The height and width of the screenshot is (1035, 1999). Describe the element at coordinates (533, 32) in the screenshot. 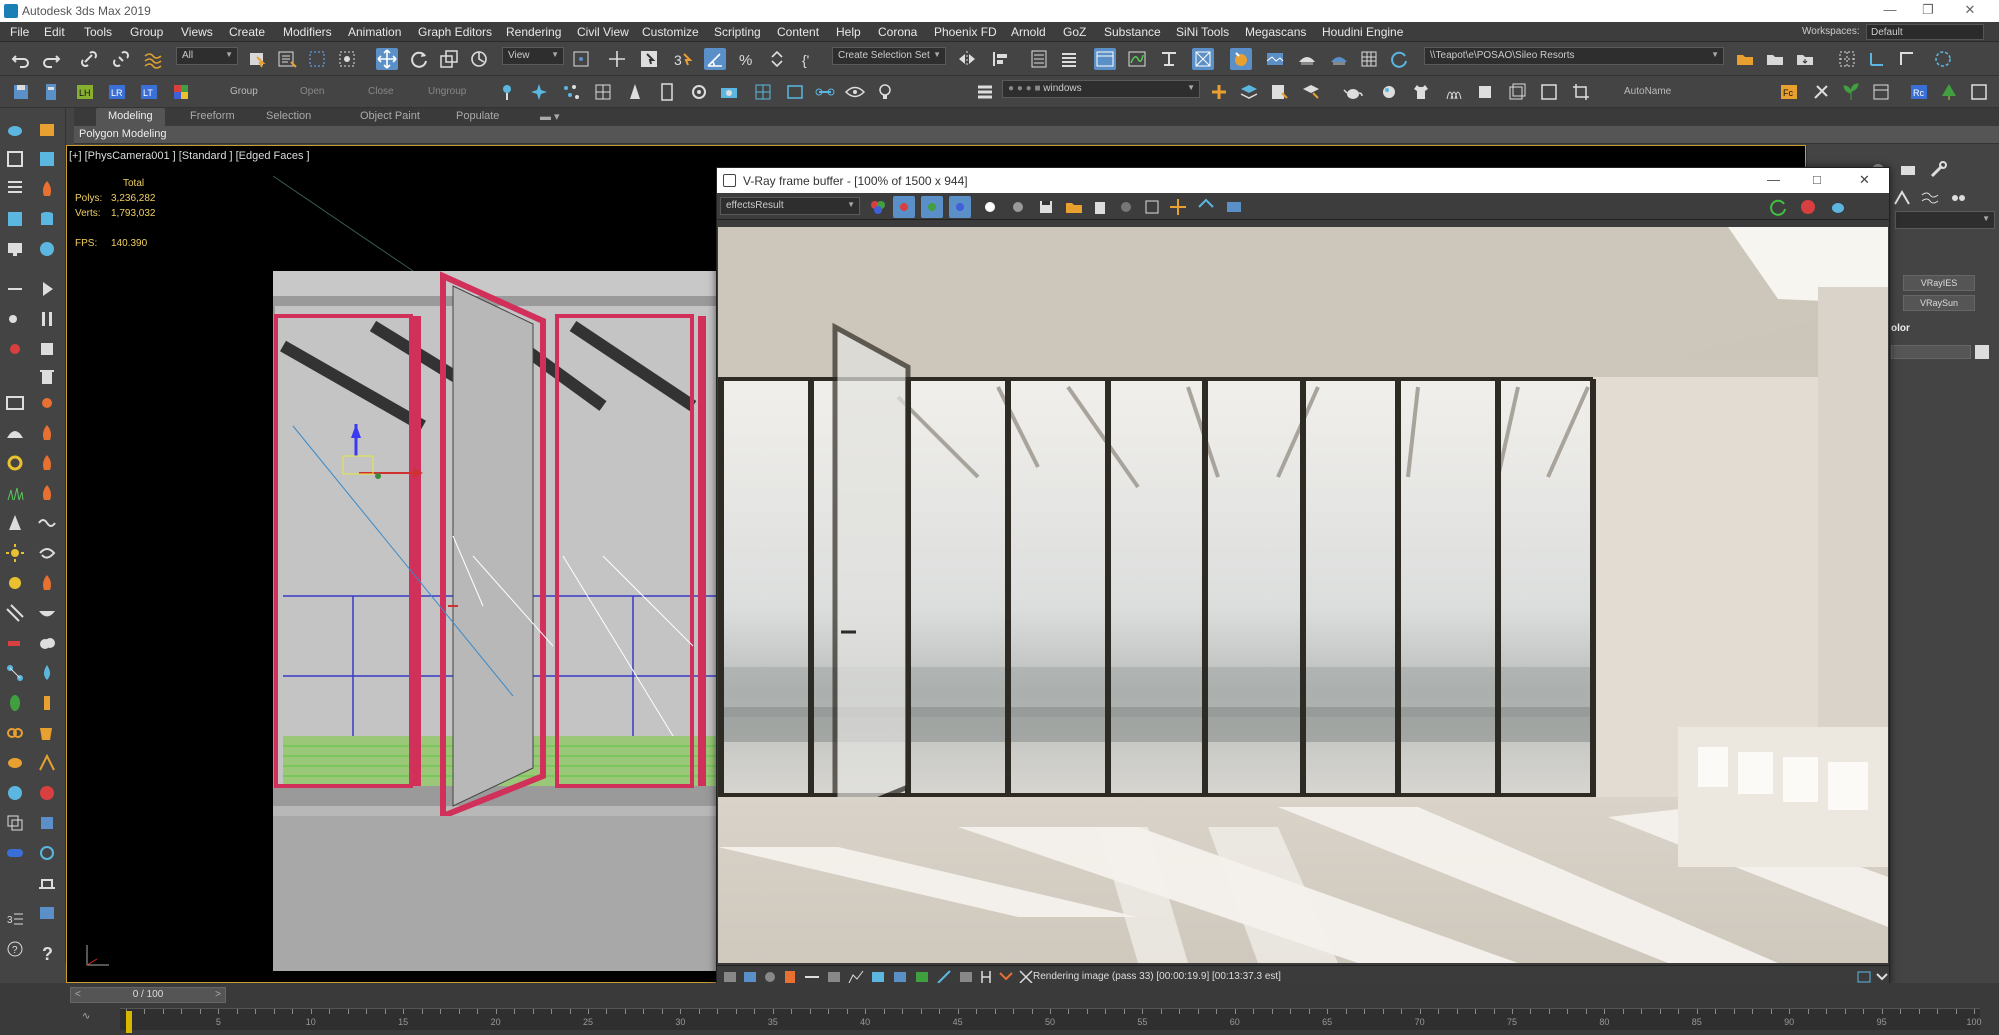

I see `menu-rendering: Rendering` at that location.